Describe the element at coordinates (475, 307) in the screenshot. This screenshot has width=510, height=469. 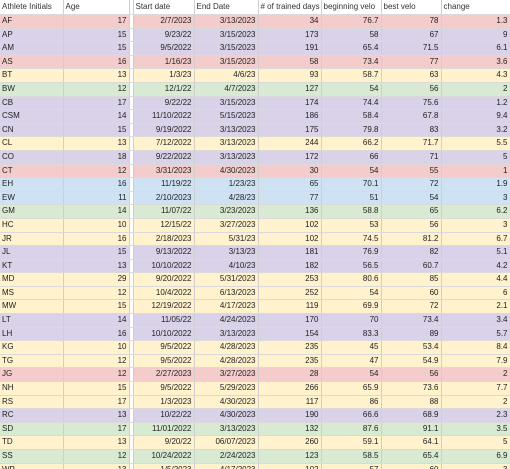
I see `cell-change: 2.1` at that location.